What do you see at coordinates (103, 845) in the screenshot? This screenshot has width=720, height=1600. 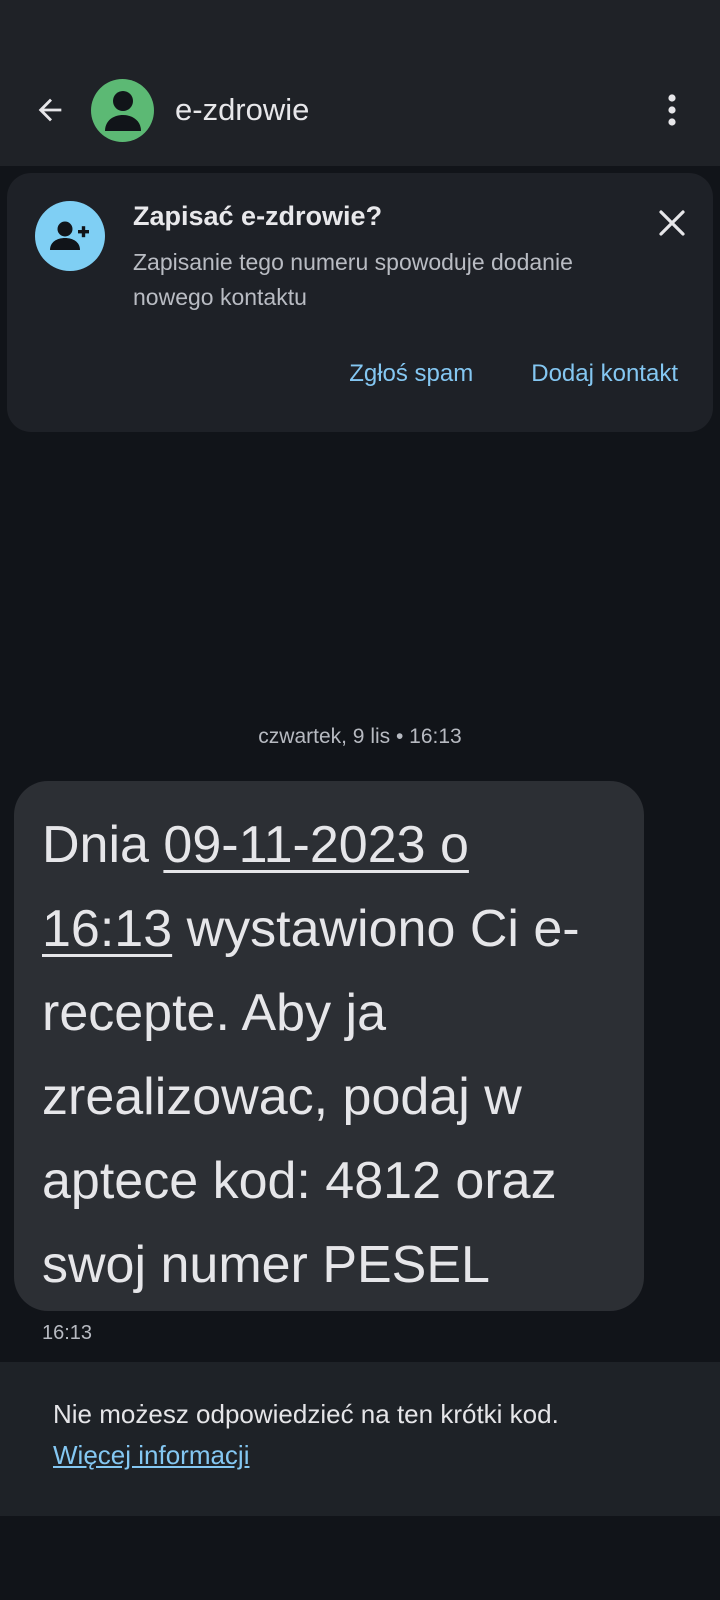 I see `message-prefix: Dnia` at bounding box center [103, 845].